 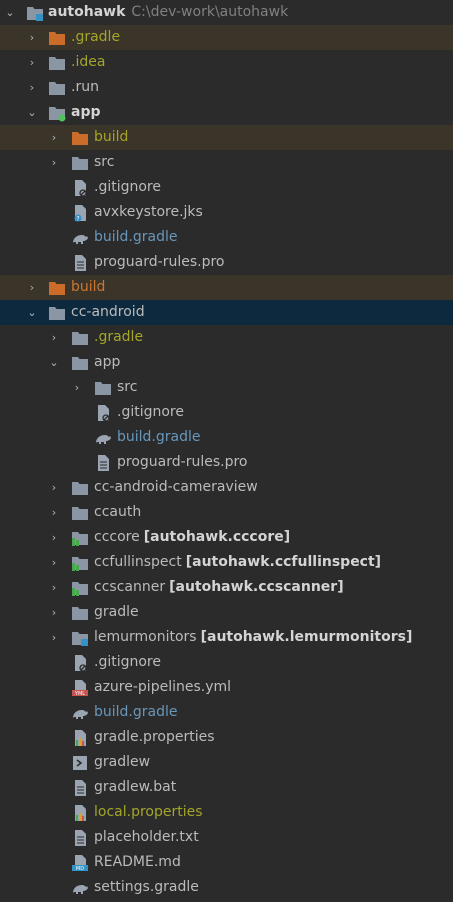 I want to click on module-name: [autohawk.lemurmonitors], so click(x=306, y=637).